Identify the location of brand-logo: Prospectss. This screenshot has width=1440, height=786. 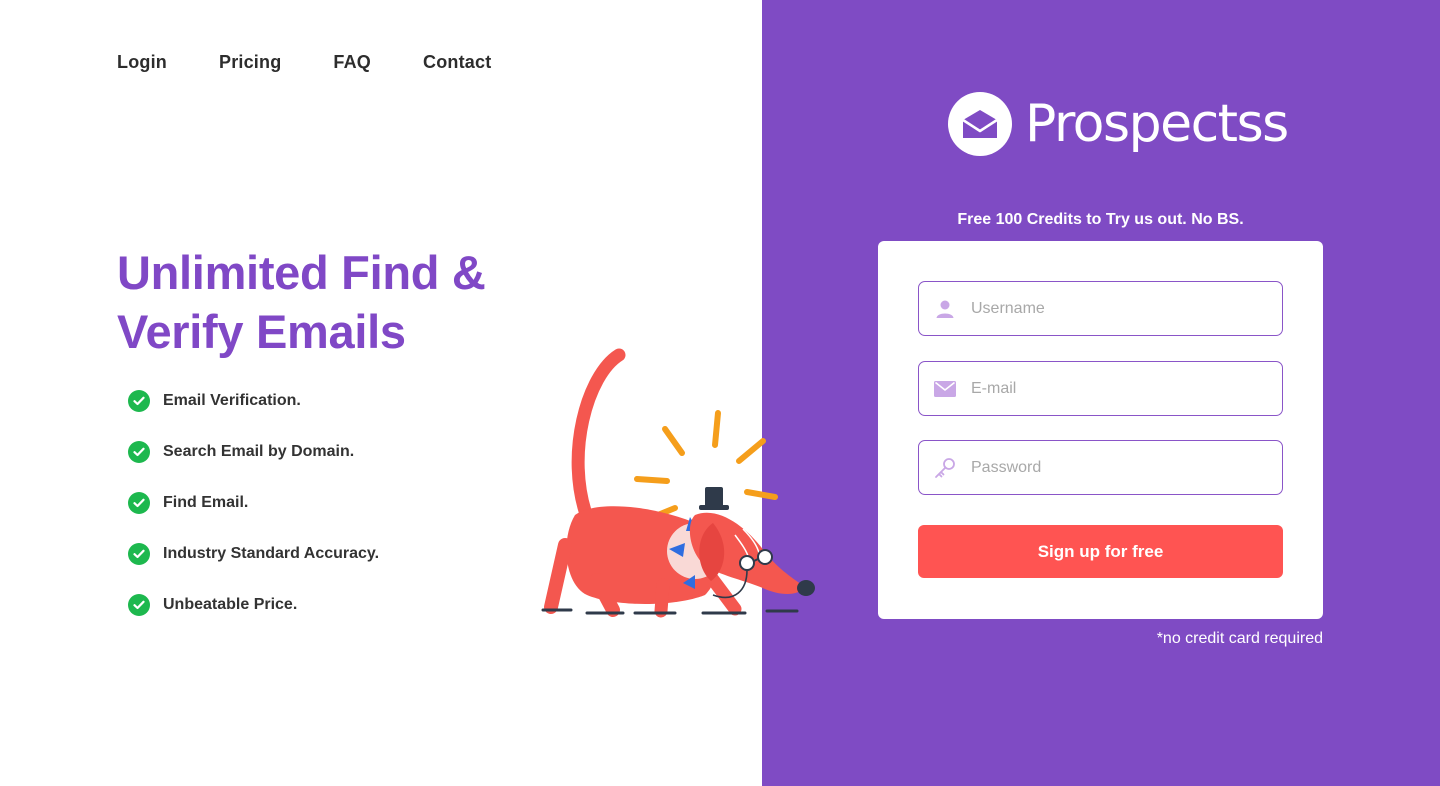
(1118, 124).